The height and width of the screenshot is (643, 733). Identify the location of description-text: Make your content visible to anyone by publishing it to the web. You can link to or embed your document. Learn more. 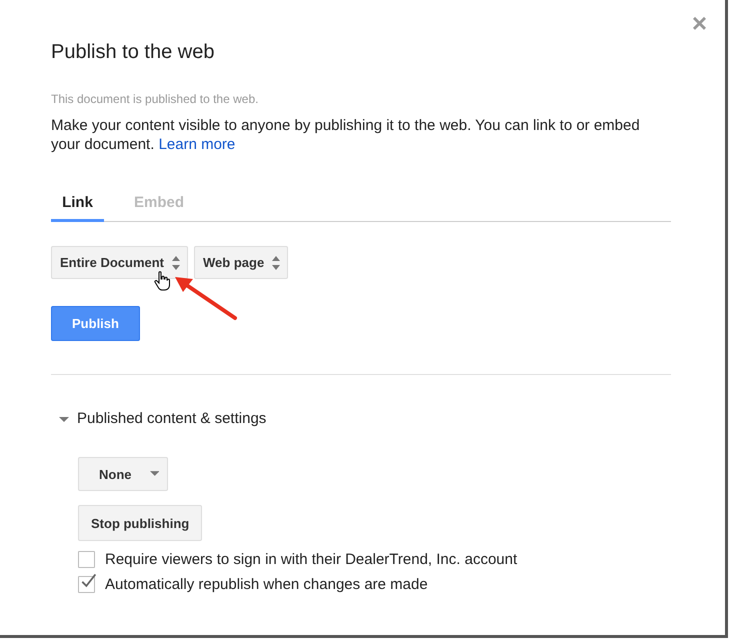
(346, 135).